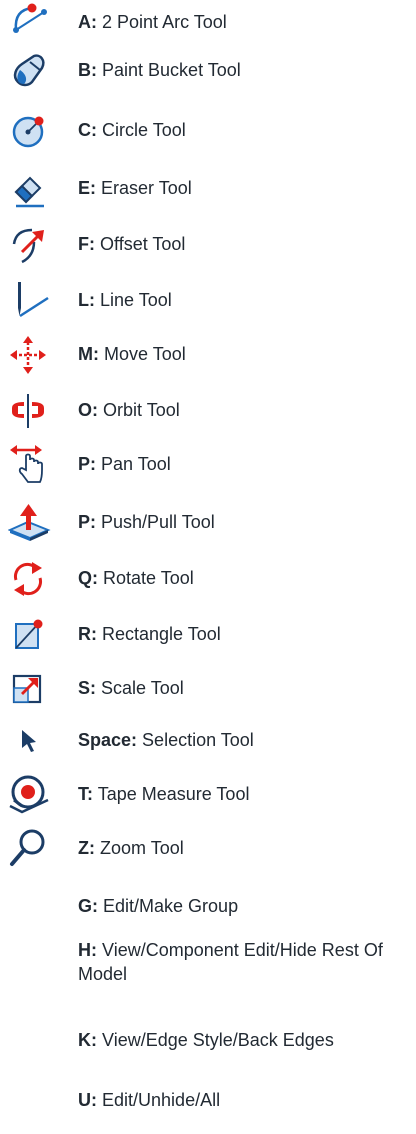 This screenshot has width=416, height=1134. Describe the element at coordinates (88, 578) in the screenshot. I see `shortcut-key: Q:` at that location.